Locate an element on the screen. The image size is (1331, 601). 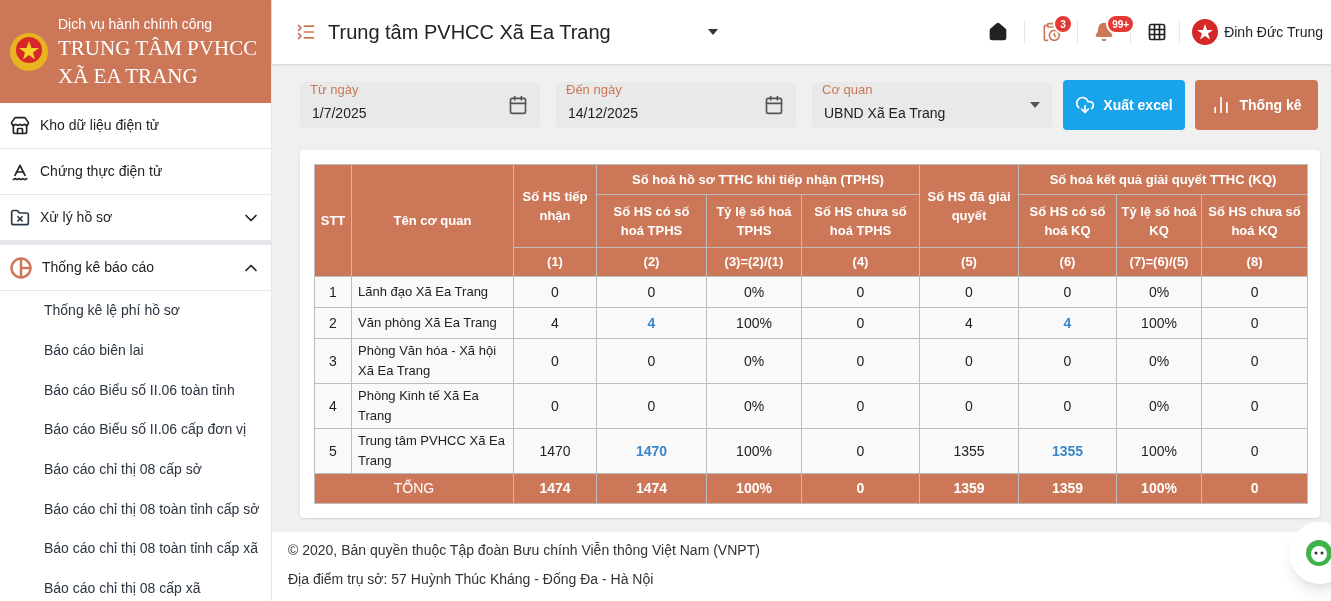
sidebar-item: Kho dữ liệu điện tử is located at coordinates (135, 126).